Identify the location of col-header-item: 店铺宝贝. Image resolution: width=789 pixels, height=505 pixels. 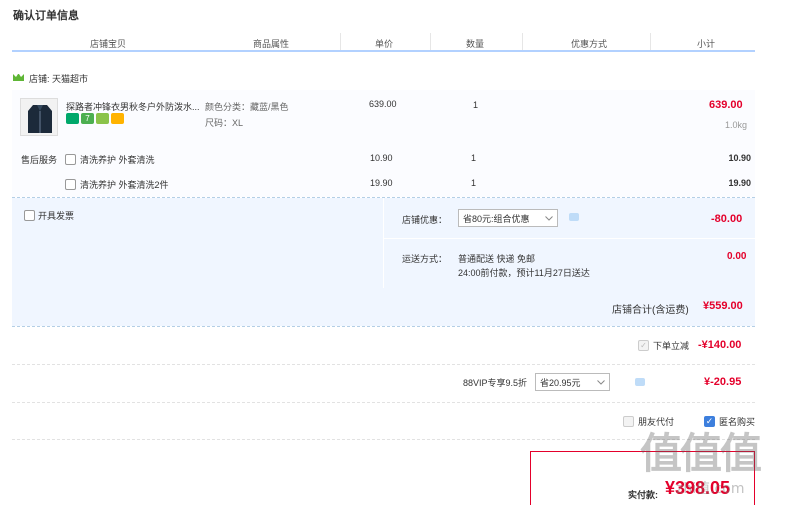
(108, 44).